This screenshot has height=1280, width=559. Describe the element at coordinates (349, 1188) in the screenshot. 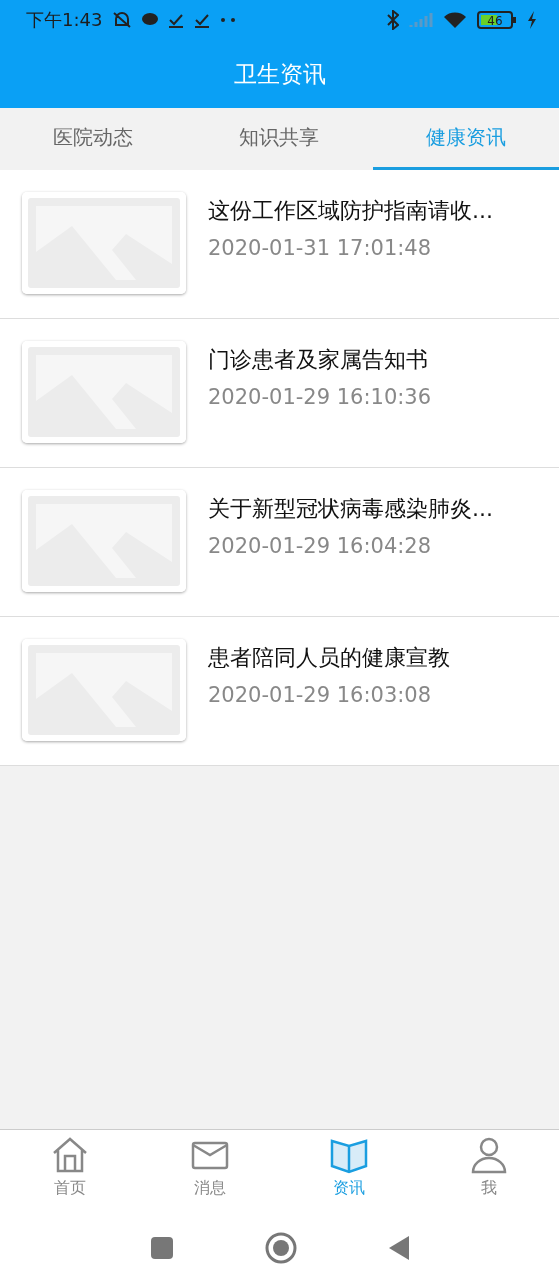

I see `nav-label: 资讯` at that location.